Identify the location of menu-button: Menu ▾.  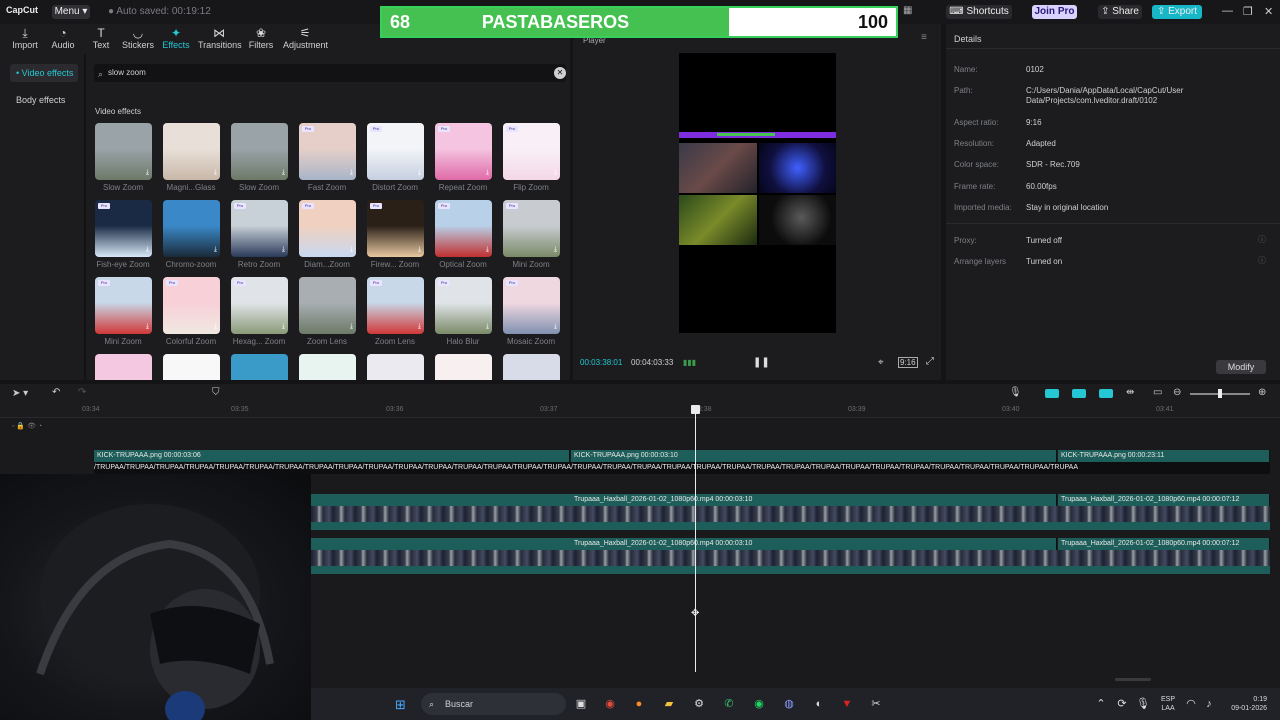
(71, 12).